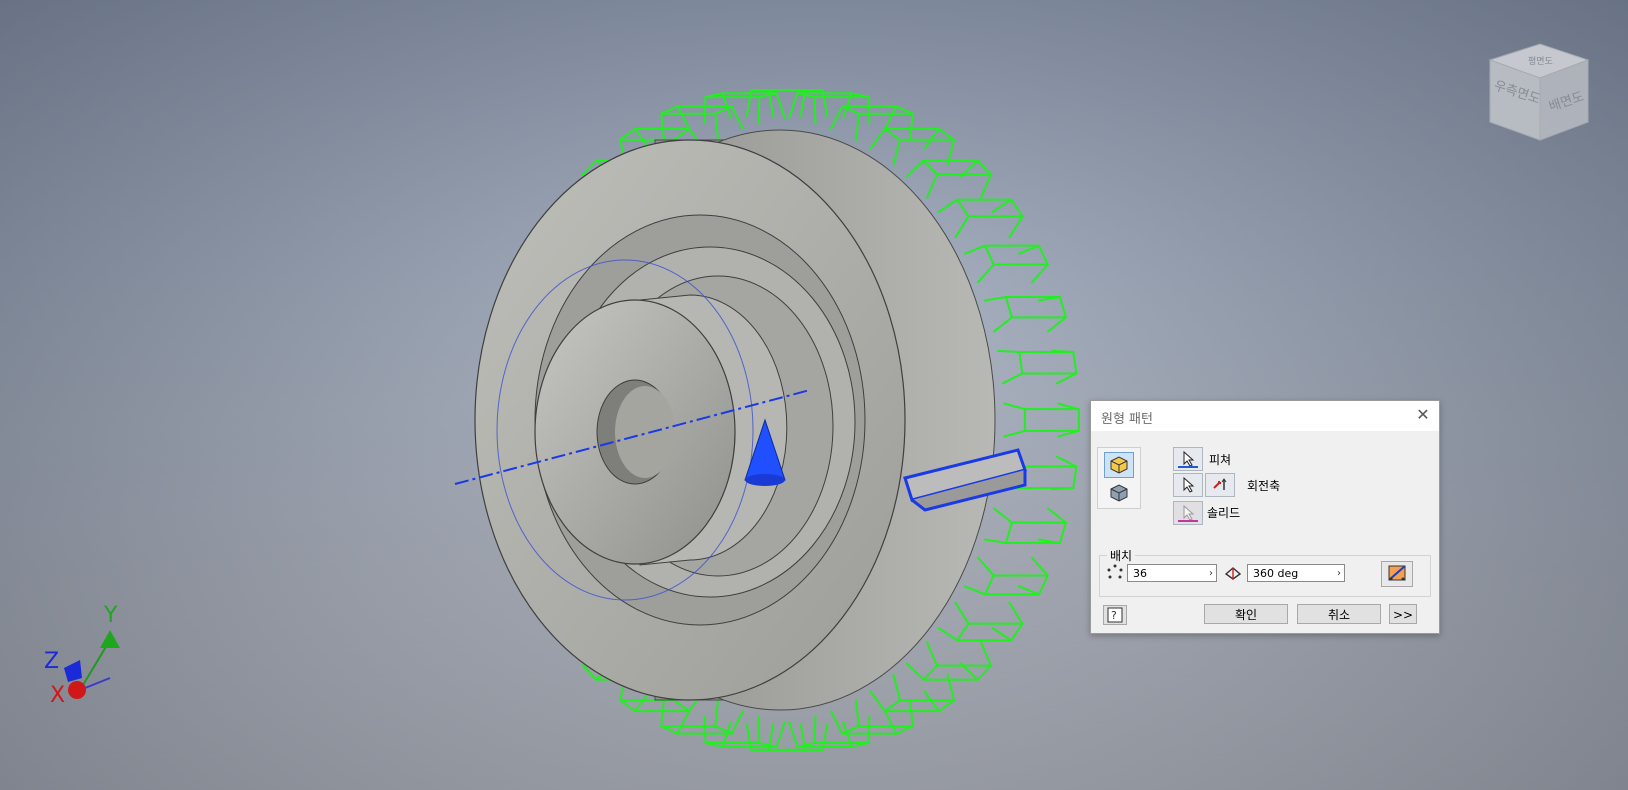  Describe the element at coordinates (1403, 614) in the screenshot. I see `more-options-button: >>` at that location.